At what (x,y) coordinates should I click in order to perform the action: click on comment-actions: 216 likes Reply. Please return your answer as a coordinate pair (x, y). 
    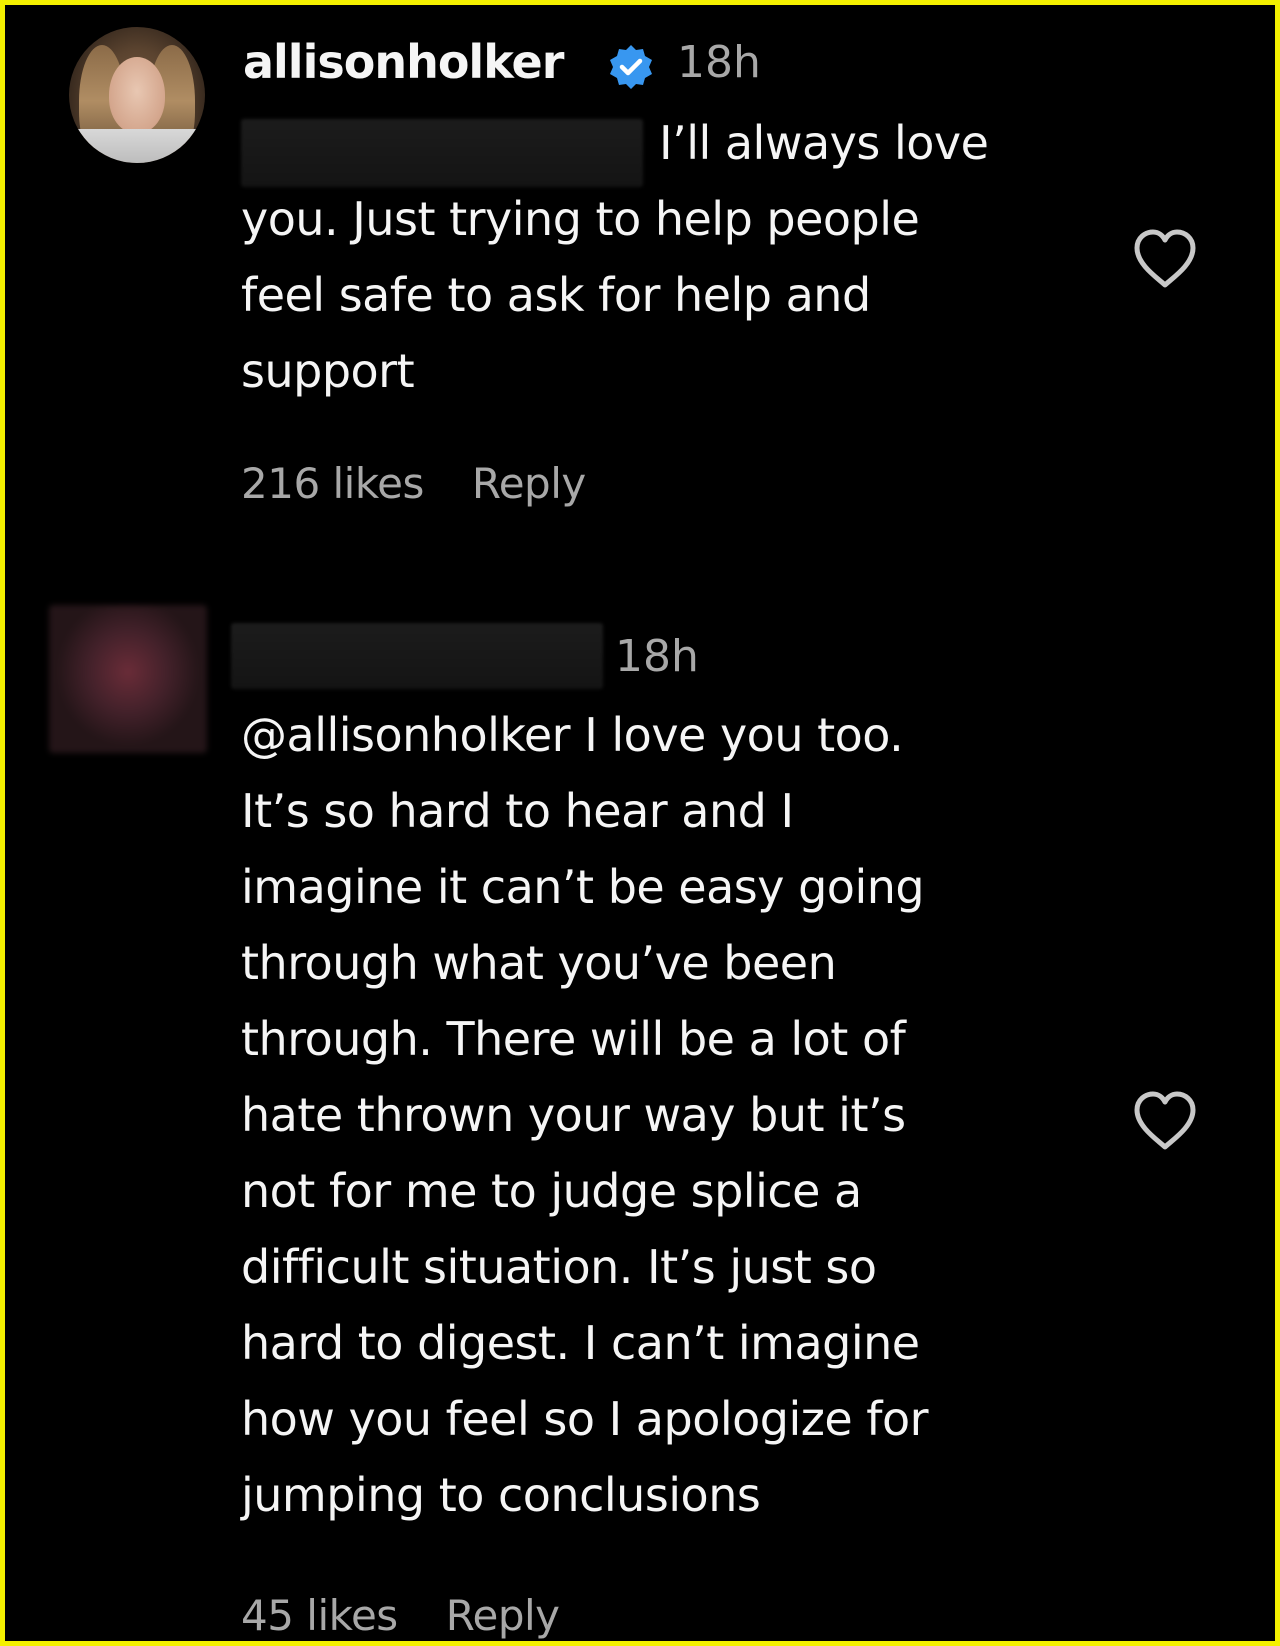
    Looking at the image, I should click on (413, 483).